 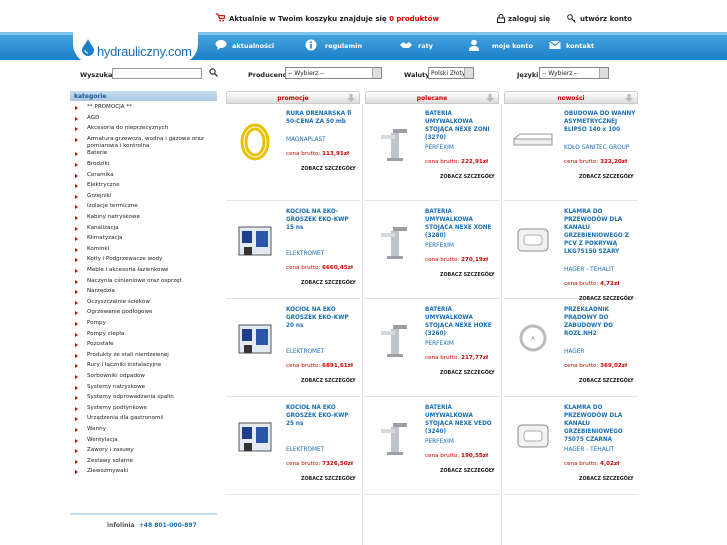 What do you see at coordinates (143, 418) in the screenshot?
I see `sidebar-item: Urządzenia dla gastronomii` at bounding box center [143, 418].